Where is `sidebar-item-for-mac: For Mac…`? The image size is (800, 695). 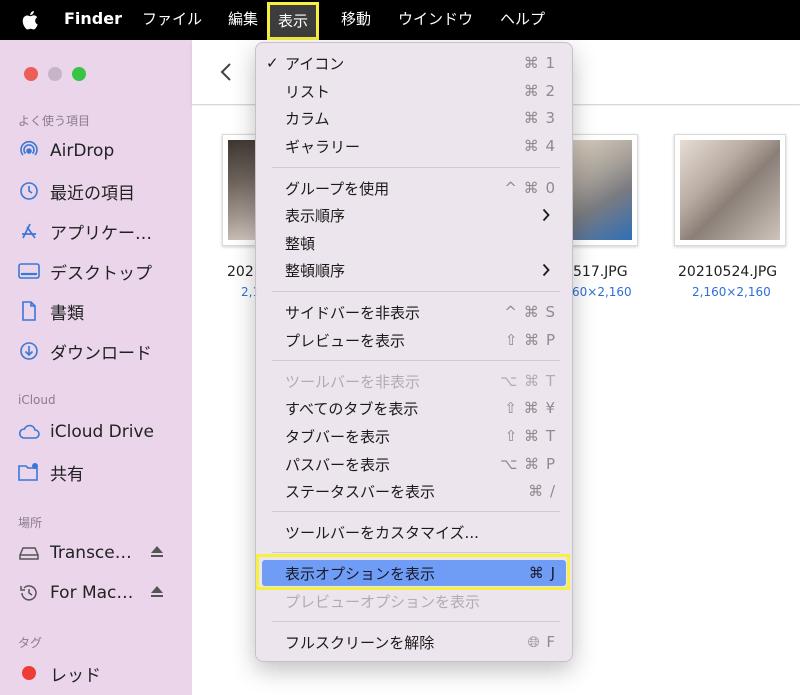 sidebar-item-for-mac: For Mac… is located at coordinates (103, 593).